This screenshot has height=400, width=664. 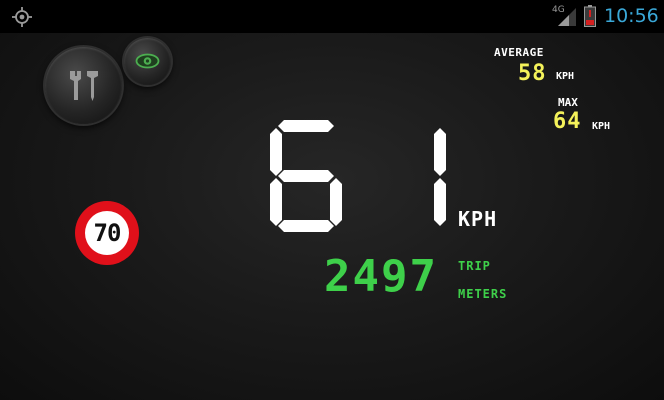 What do you see at coordinates (565, 76) in the screenshot?
I see `average-speed-unit: KPH` at bounding box center [565, 76].